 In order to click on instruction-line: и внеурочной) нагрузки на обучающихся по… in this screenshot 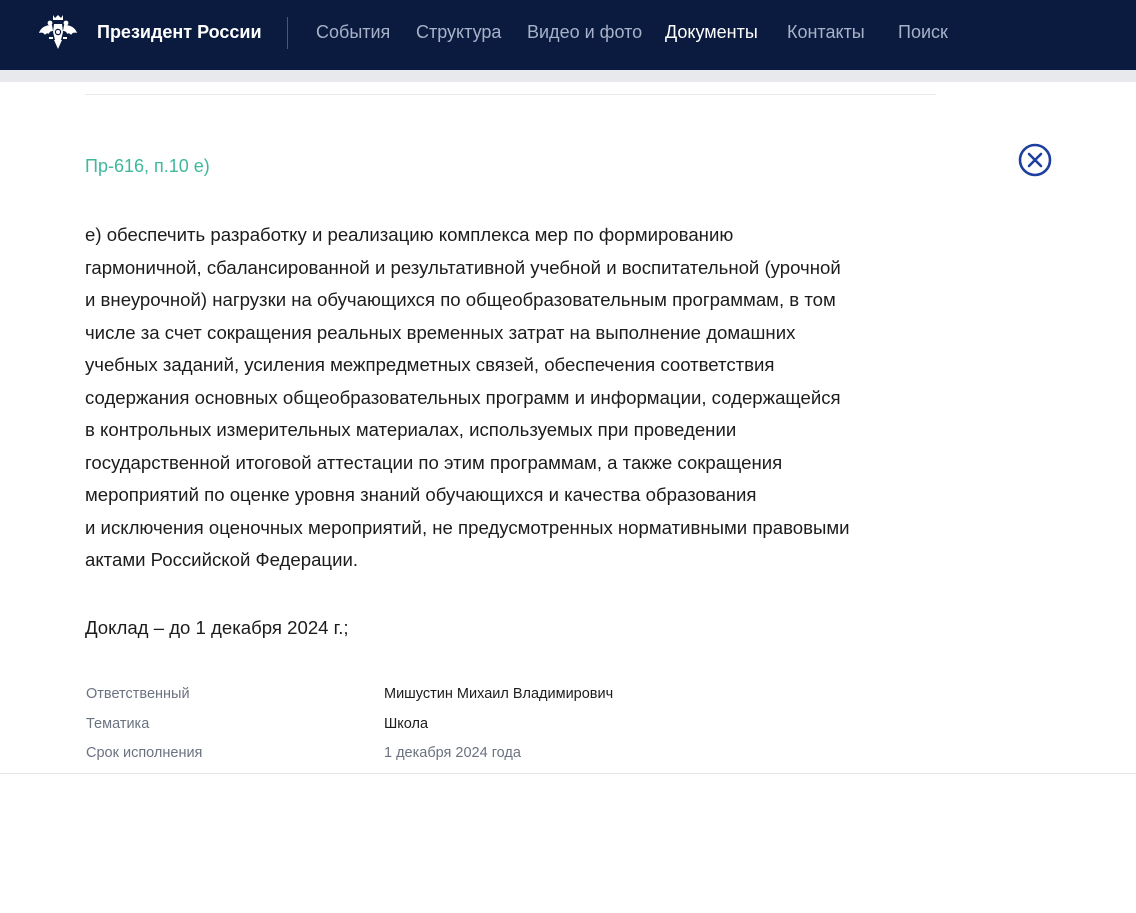, I will do `click(460, 299)`.